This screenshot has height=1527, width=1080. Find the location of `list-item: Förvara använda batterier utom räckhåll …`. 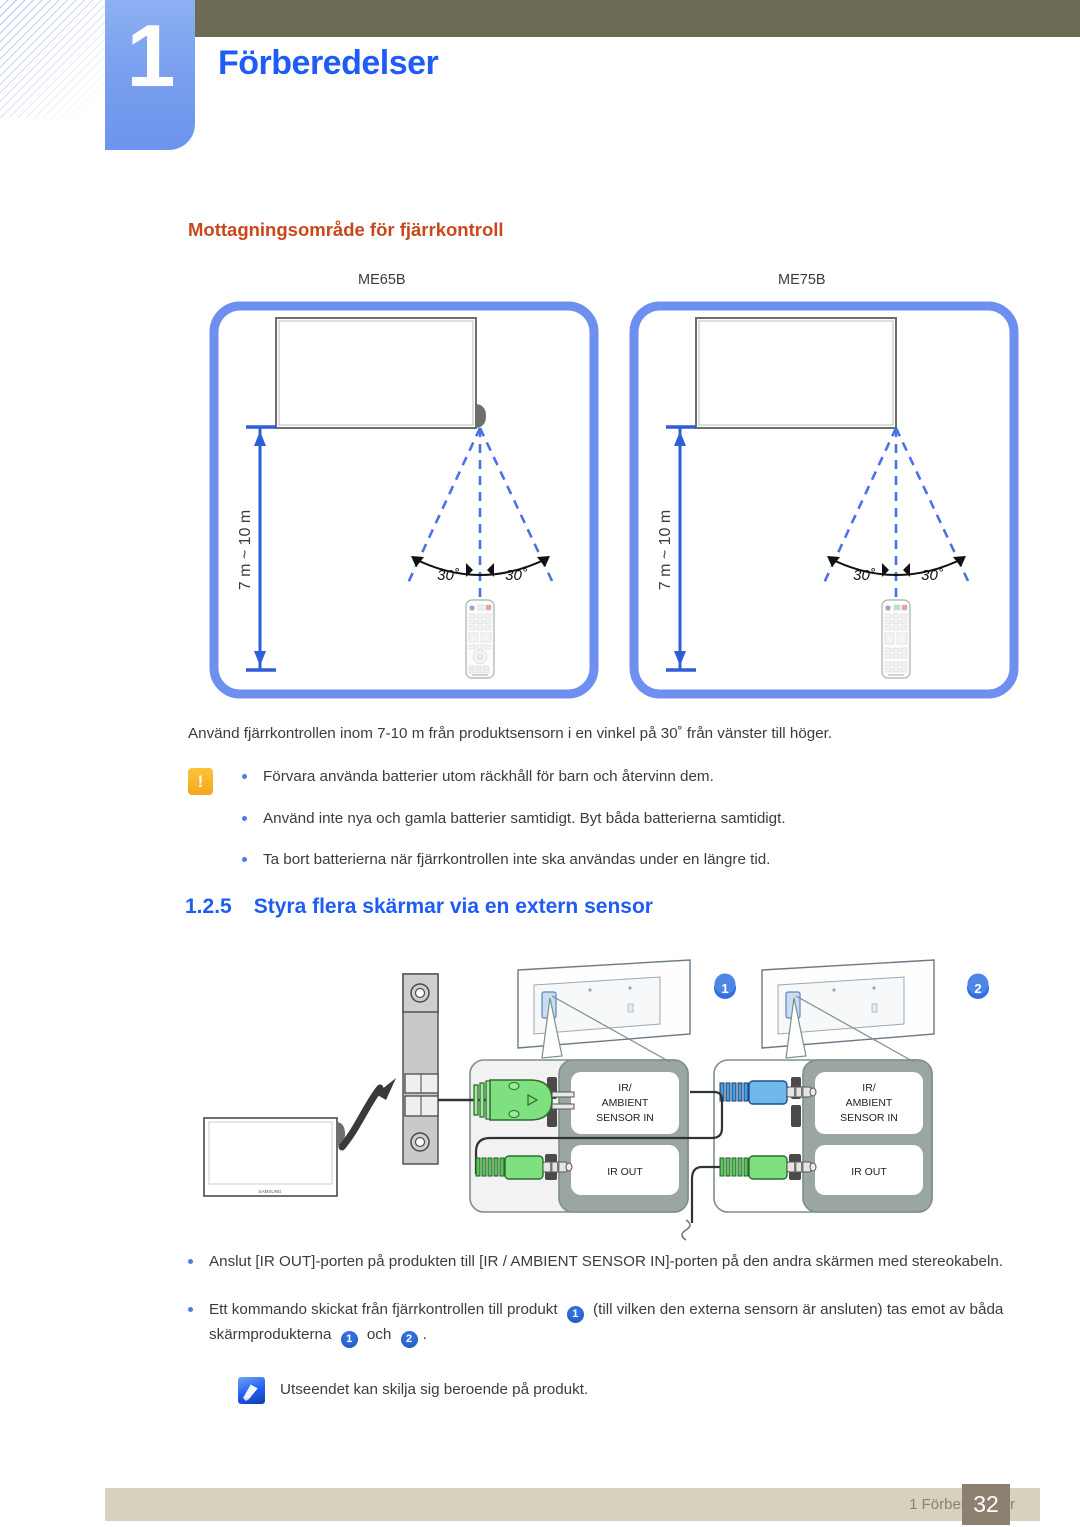

list-item: Förvara använda batterier utom räckhåll … is located at coordinates (622, 777).